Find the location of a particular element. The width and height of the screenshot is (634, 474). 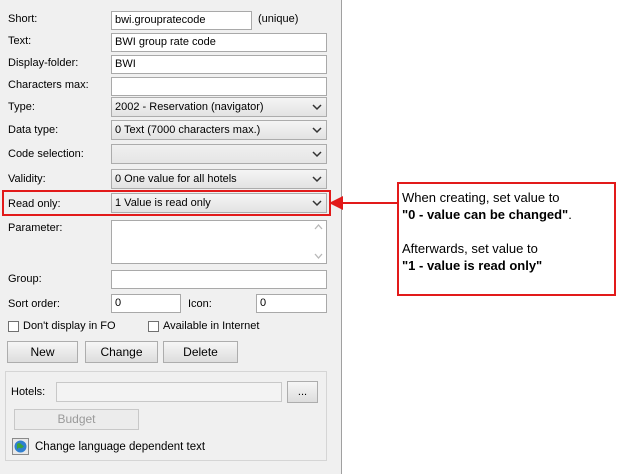

delete-button: Delete is located at coordinates (200, 352).